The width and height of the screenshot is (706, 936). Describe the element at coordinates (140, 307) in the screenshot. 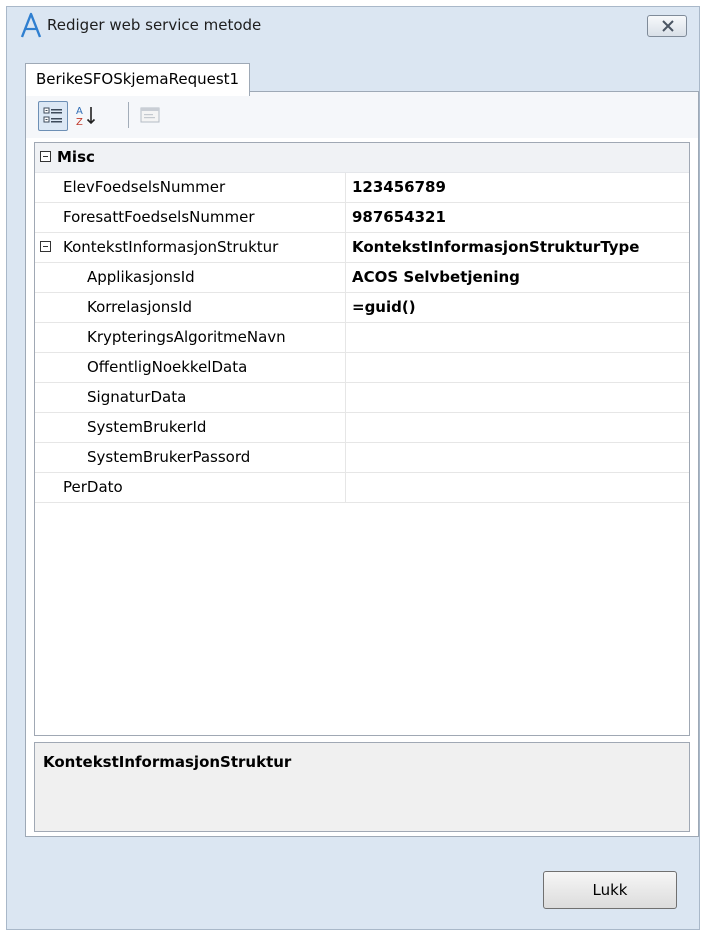

I see `property-name: KorrelasjonsId` at that location.